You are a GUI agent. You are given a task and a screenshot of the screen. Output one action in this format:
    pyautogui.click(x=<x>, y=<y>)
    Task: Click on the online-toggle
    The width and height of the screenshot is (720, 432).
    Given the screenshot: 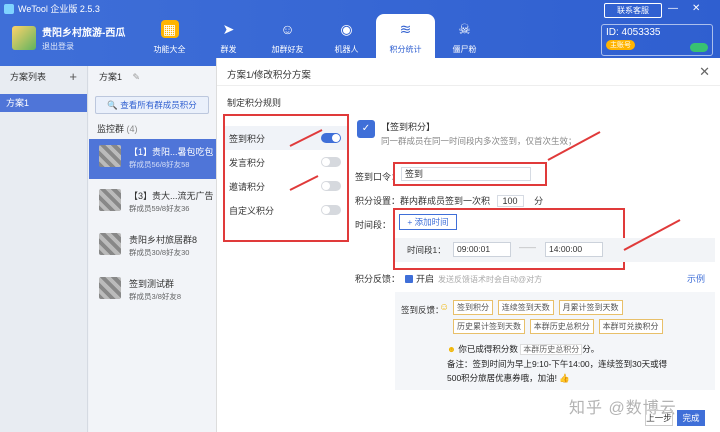 What is the action you would take?
    pyautogui.click(x=699, y=47)
    